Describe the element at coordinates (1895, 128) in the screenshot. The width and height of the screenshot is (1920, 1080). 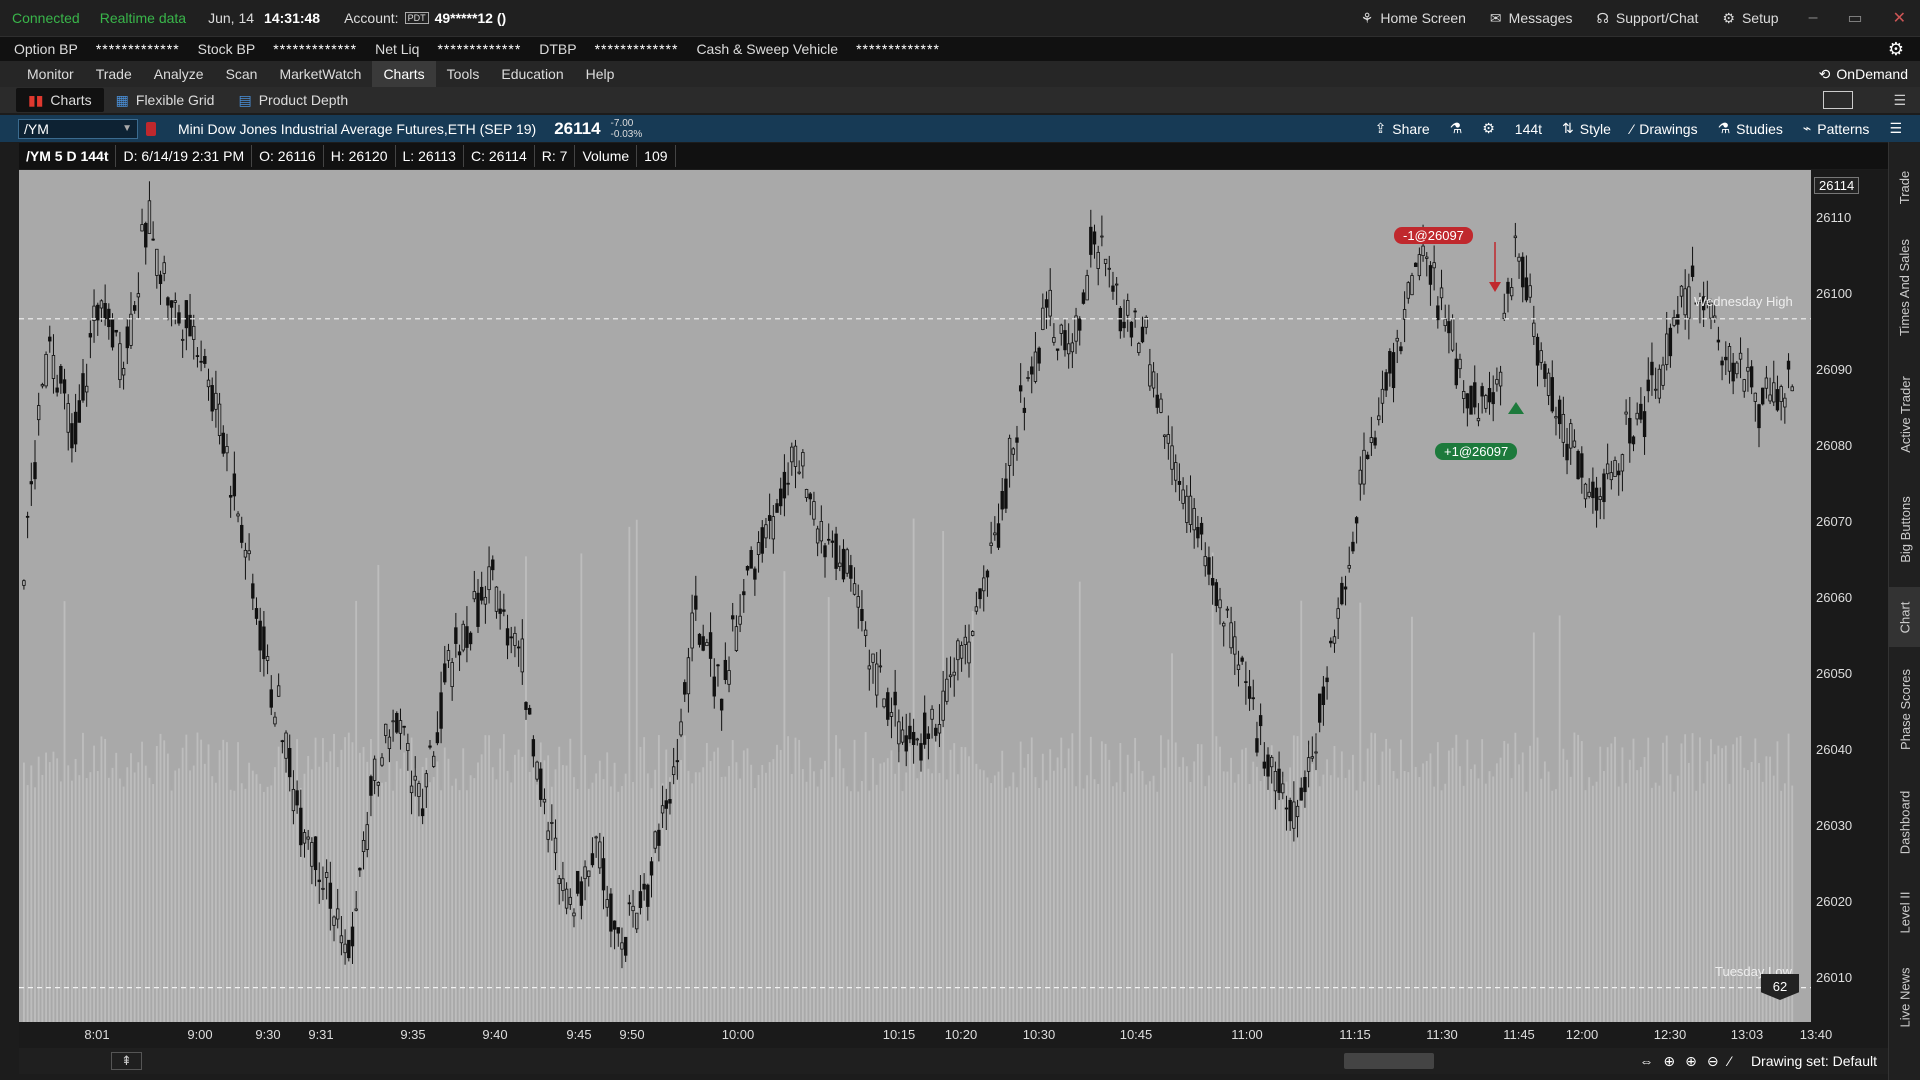
I see `symbar-menu-icon: ☰` at that location.